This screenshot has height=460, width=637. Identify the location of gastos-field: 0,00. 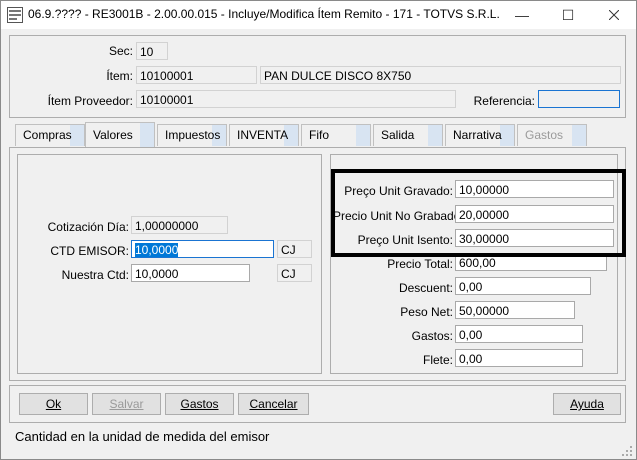
(519, 334).